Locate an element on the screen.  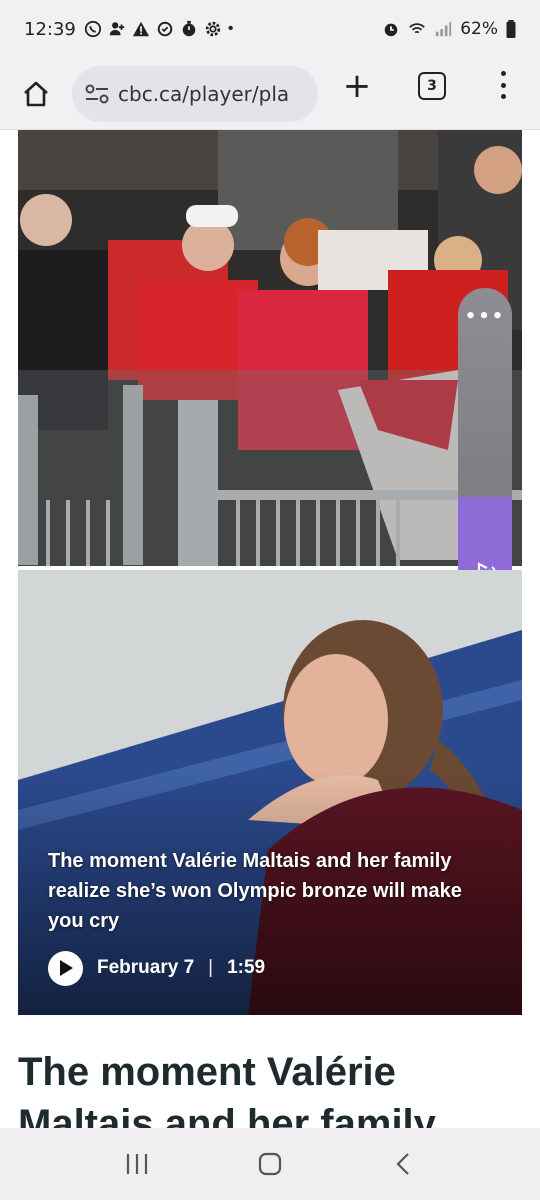
timer-icon is located at coordinates (189, 28).